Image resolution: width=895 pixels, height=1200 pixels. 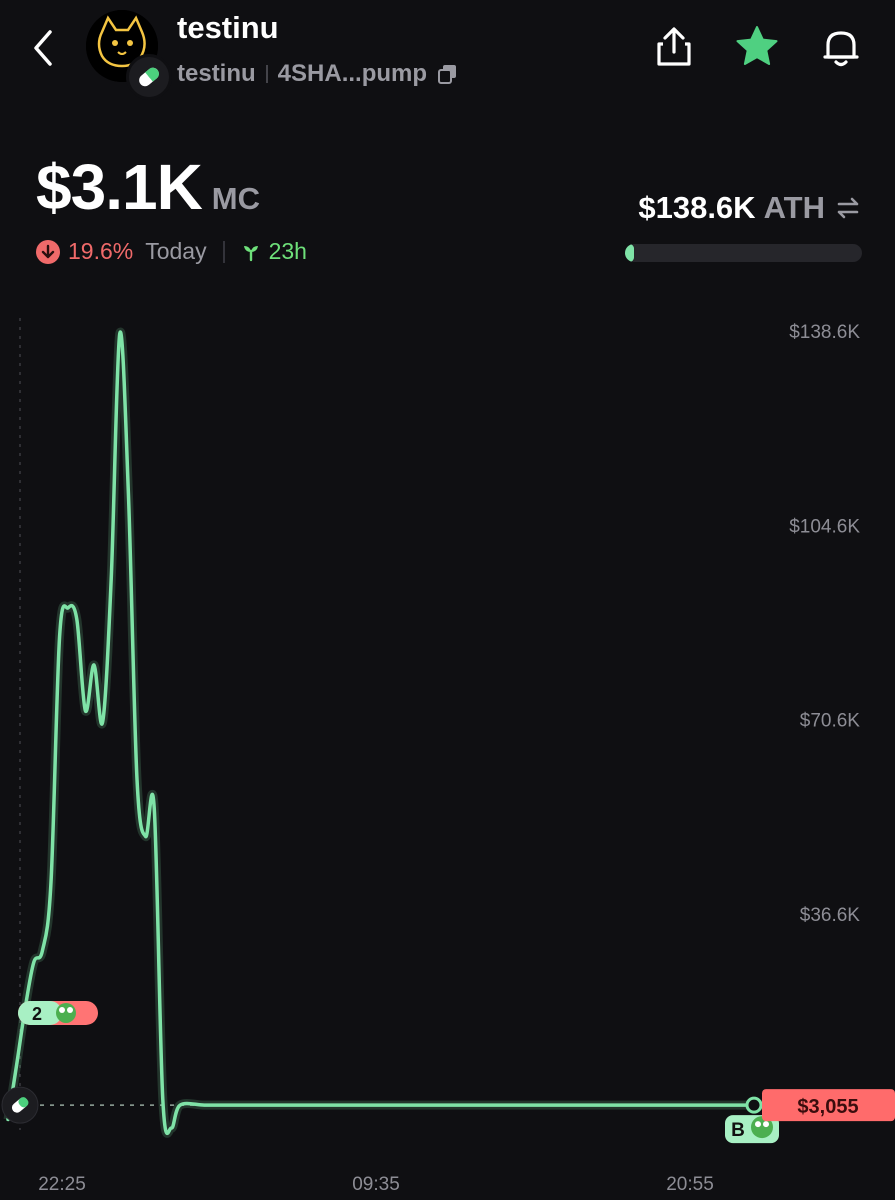 I want to click on token-header: testinu testinu 4SHA...pump, so click(x=447, y=55).